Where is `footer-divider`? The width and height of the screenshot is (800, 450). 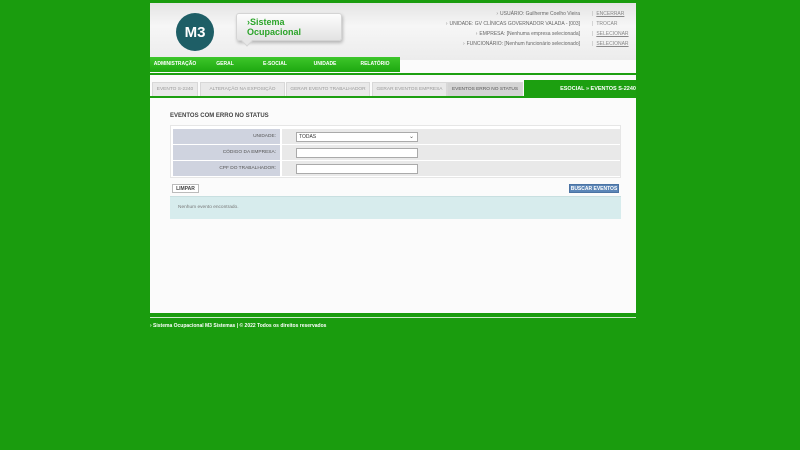
footer-divider is located at coordinates (393, 317).